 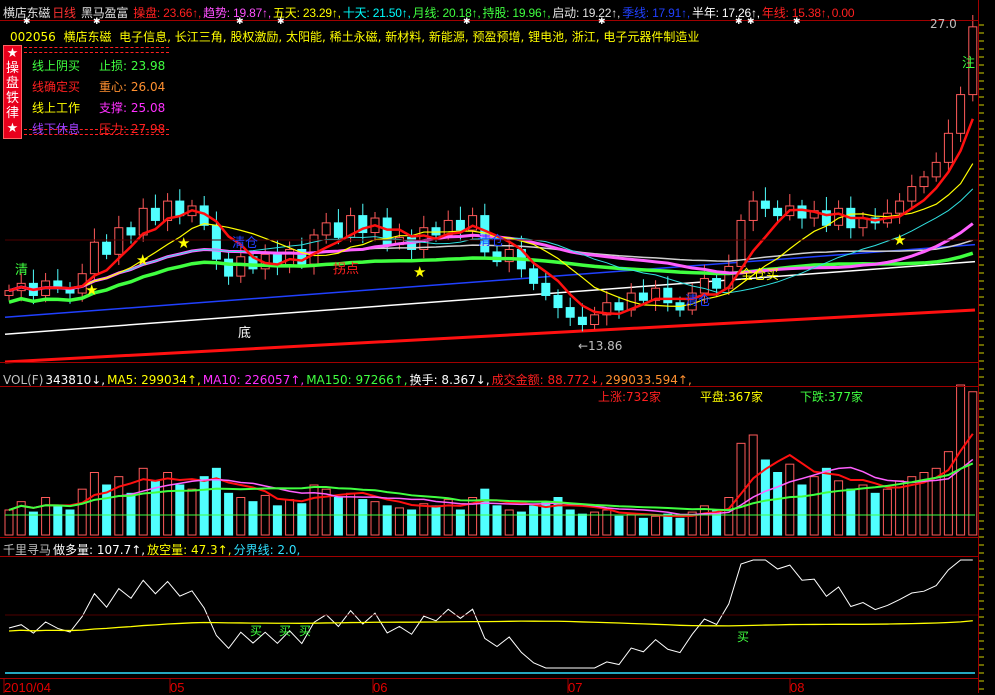 I want to click on header-value: 十天: 21.50↑,, so click(x=376, y=13).